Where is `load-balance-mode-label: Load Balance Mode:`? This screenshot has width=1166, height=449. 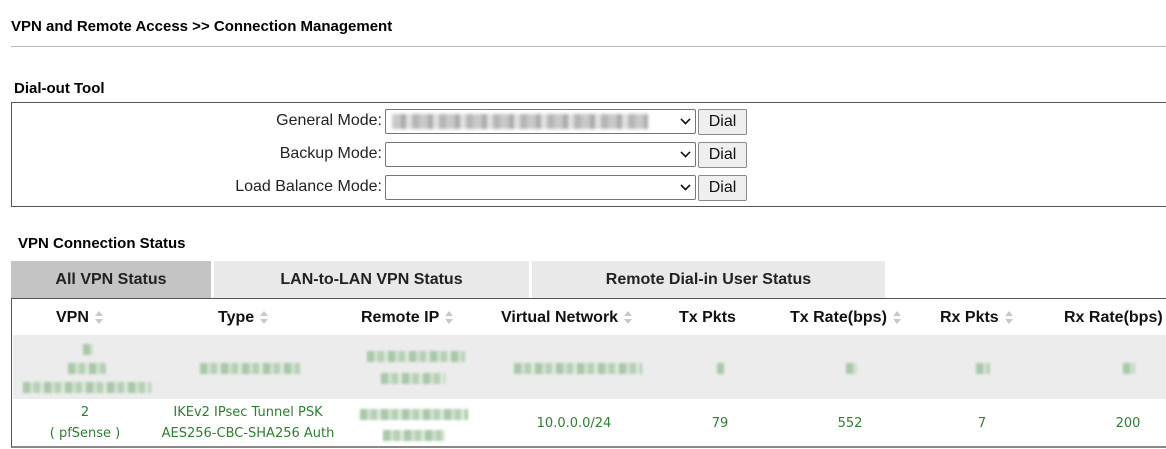
load-balance-mode-label: Load Balance Mode: is located at coordinates (308, 186).